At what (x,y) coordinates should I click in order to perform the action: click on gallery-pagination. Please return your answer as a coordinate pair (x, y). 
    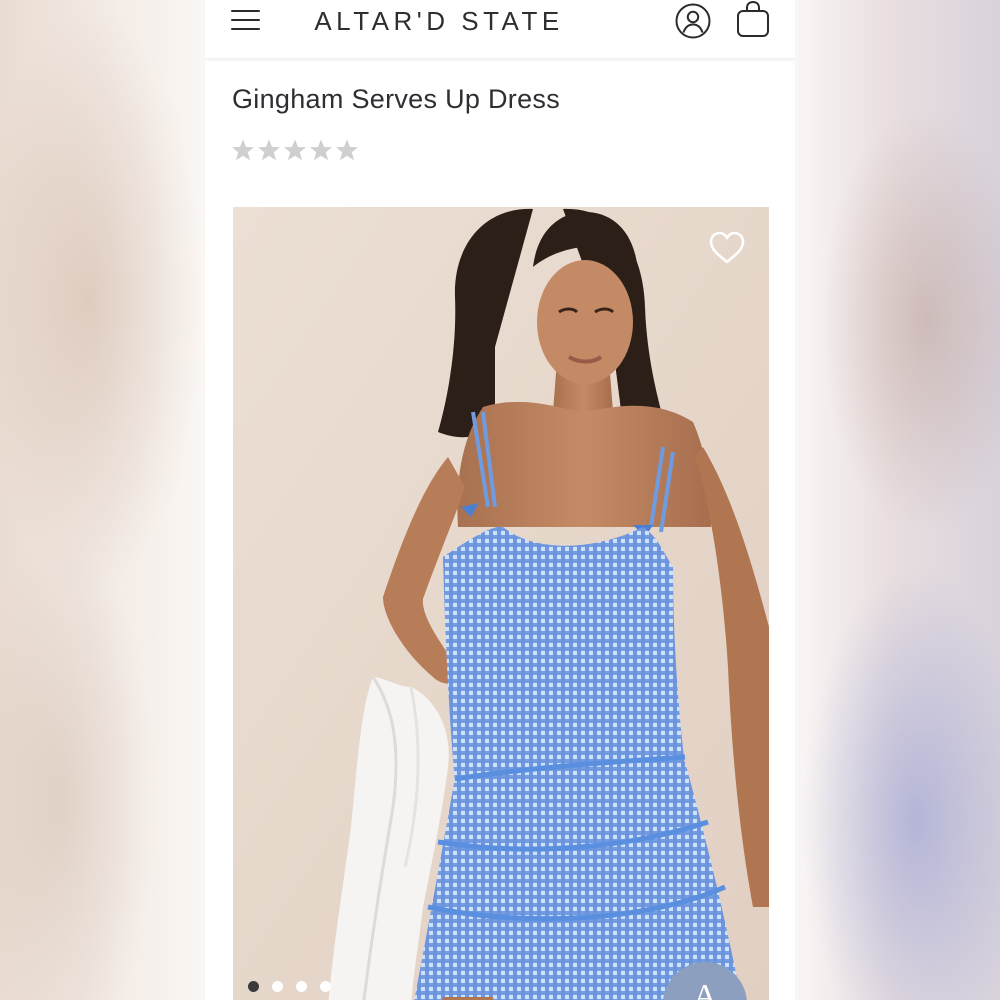
    Looking at the image, I should click on (289, 986).